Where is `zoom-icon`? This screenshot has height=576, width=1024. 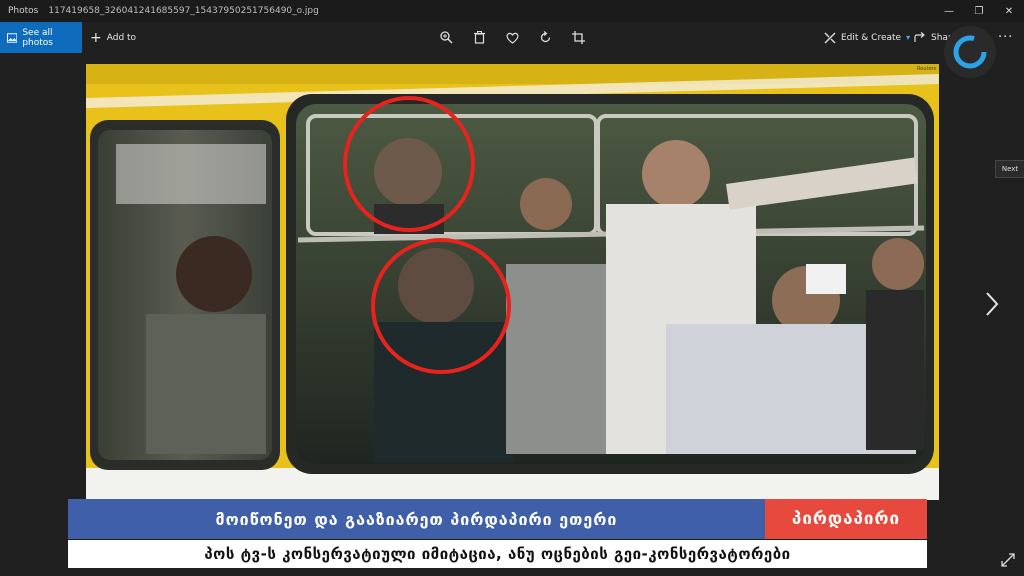 zoom-icon is located at coordinates (446, 37).